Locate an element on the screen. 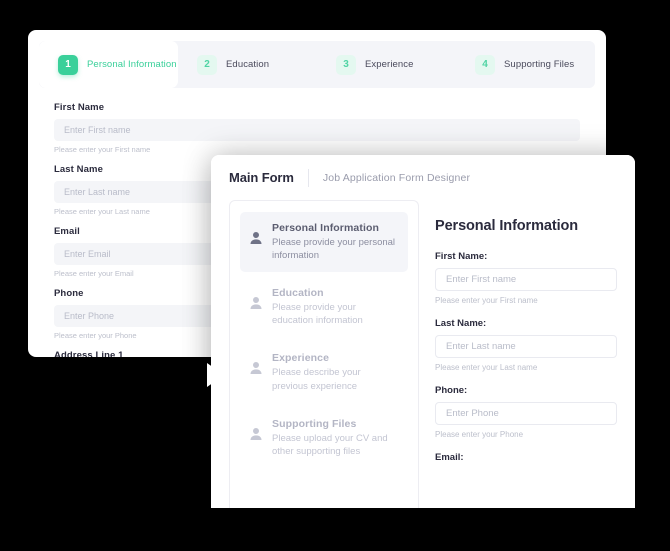 This screenshot has width=670, height=551. designer-subtitle: Job Application Form Designer is located at coordinates (396, 177).